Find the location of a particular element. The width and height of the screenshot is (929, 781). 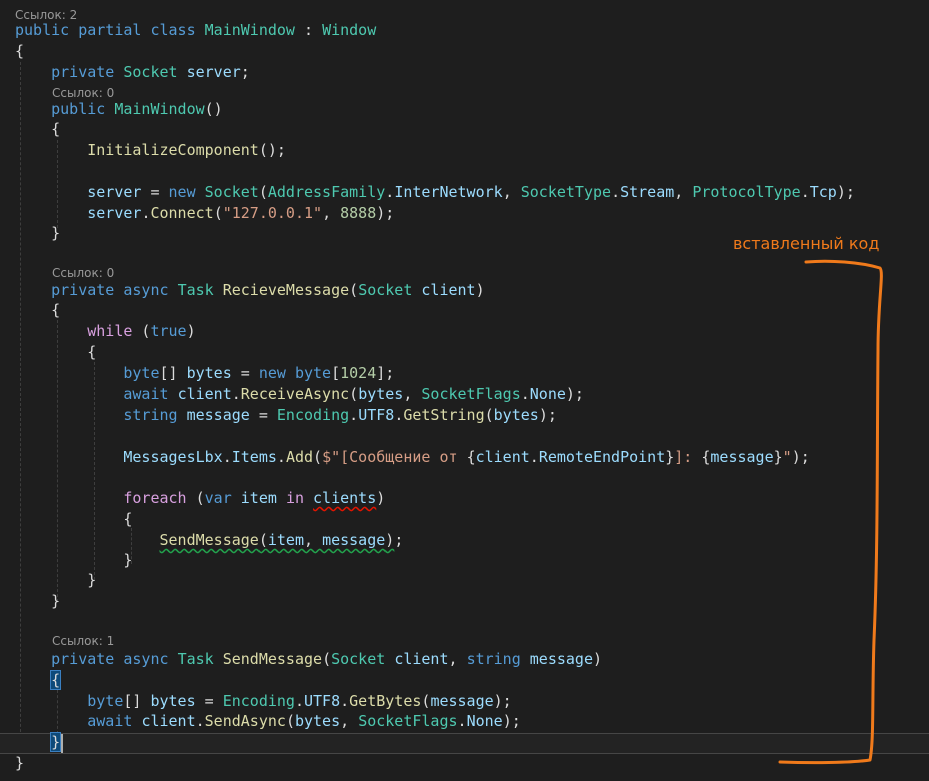

annotation-bracket is located at coordinates (830, 512).